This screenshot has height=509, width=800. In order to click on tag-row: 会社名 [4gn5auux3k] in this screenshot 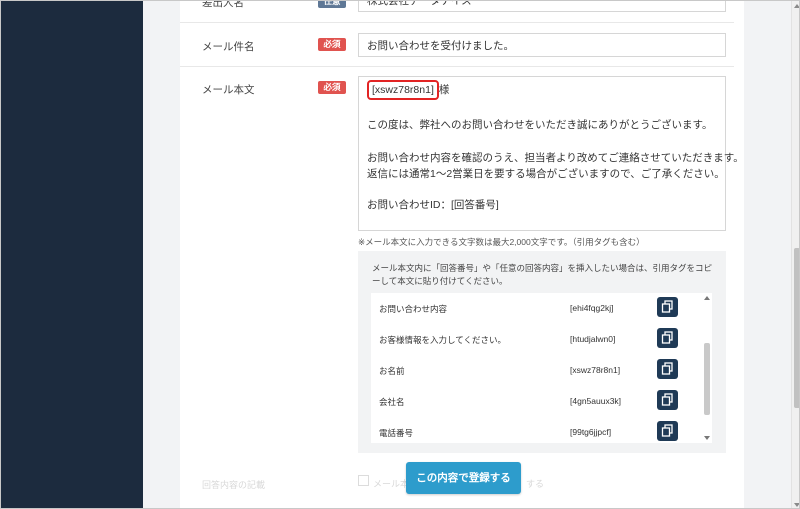, I will do `click(536, 401)`.